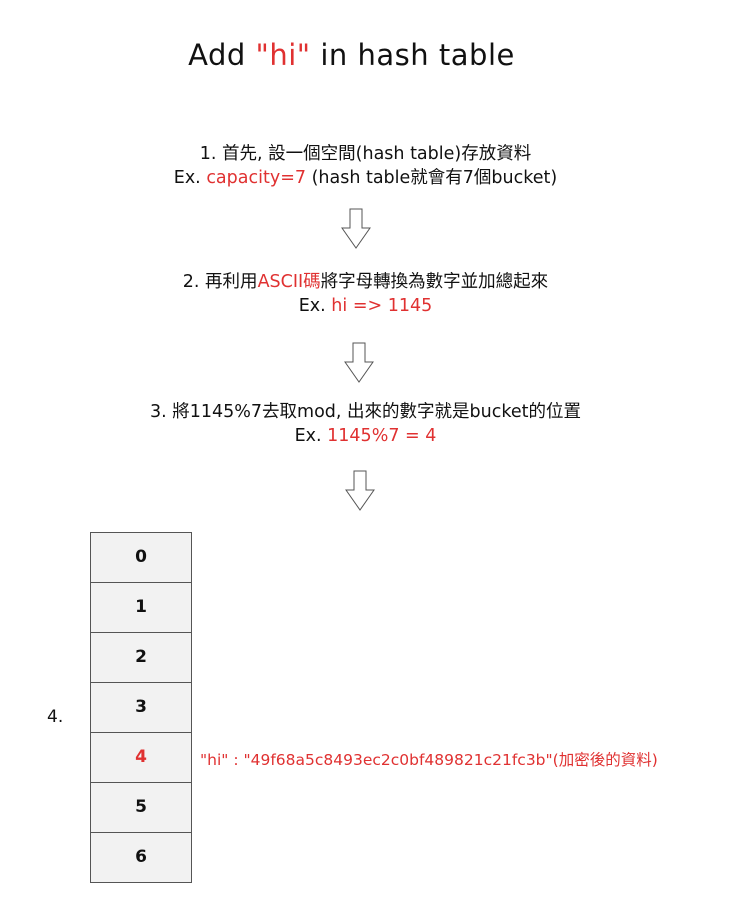 The height and width of the screenshot is (923, 731). I want to click on step-1-example-prefix: Ex., so click(190, 178).